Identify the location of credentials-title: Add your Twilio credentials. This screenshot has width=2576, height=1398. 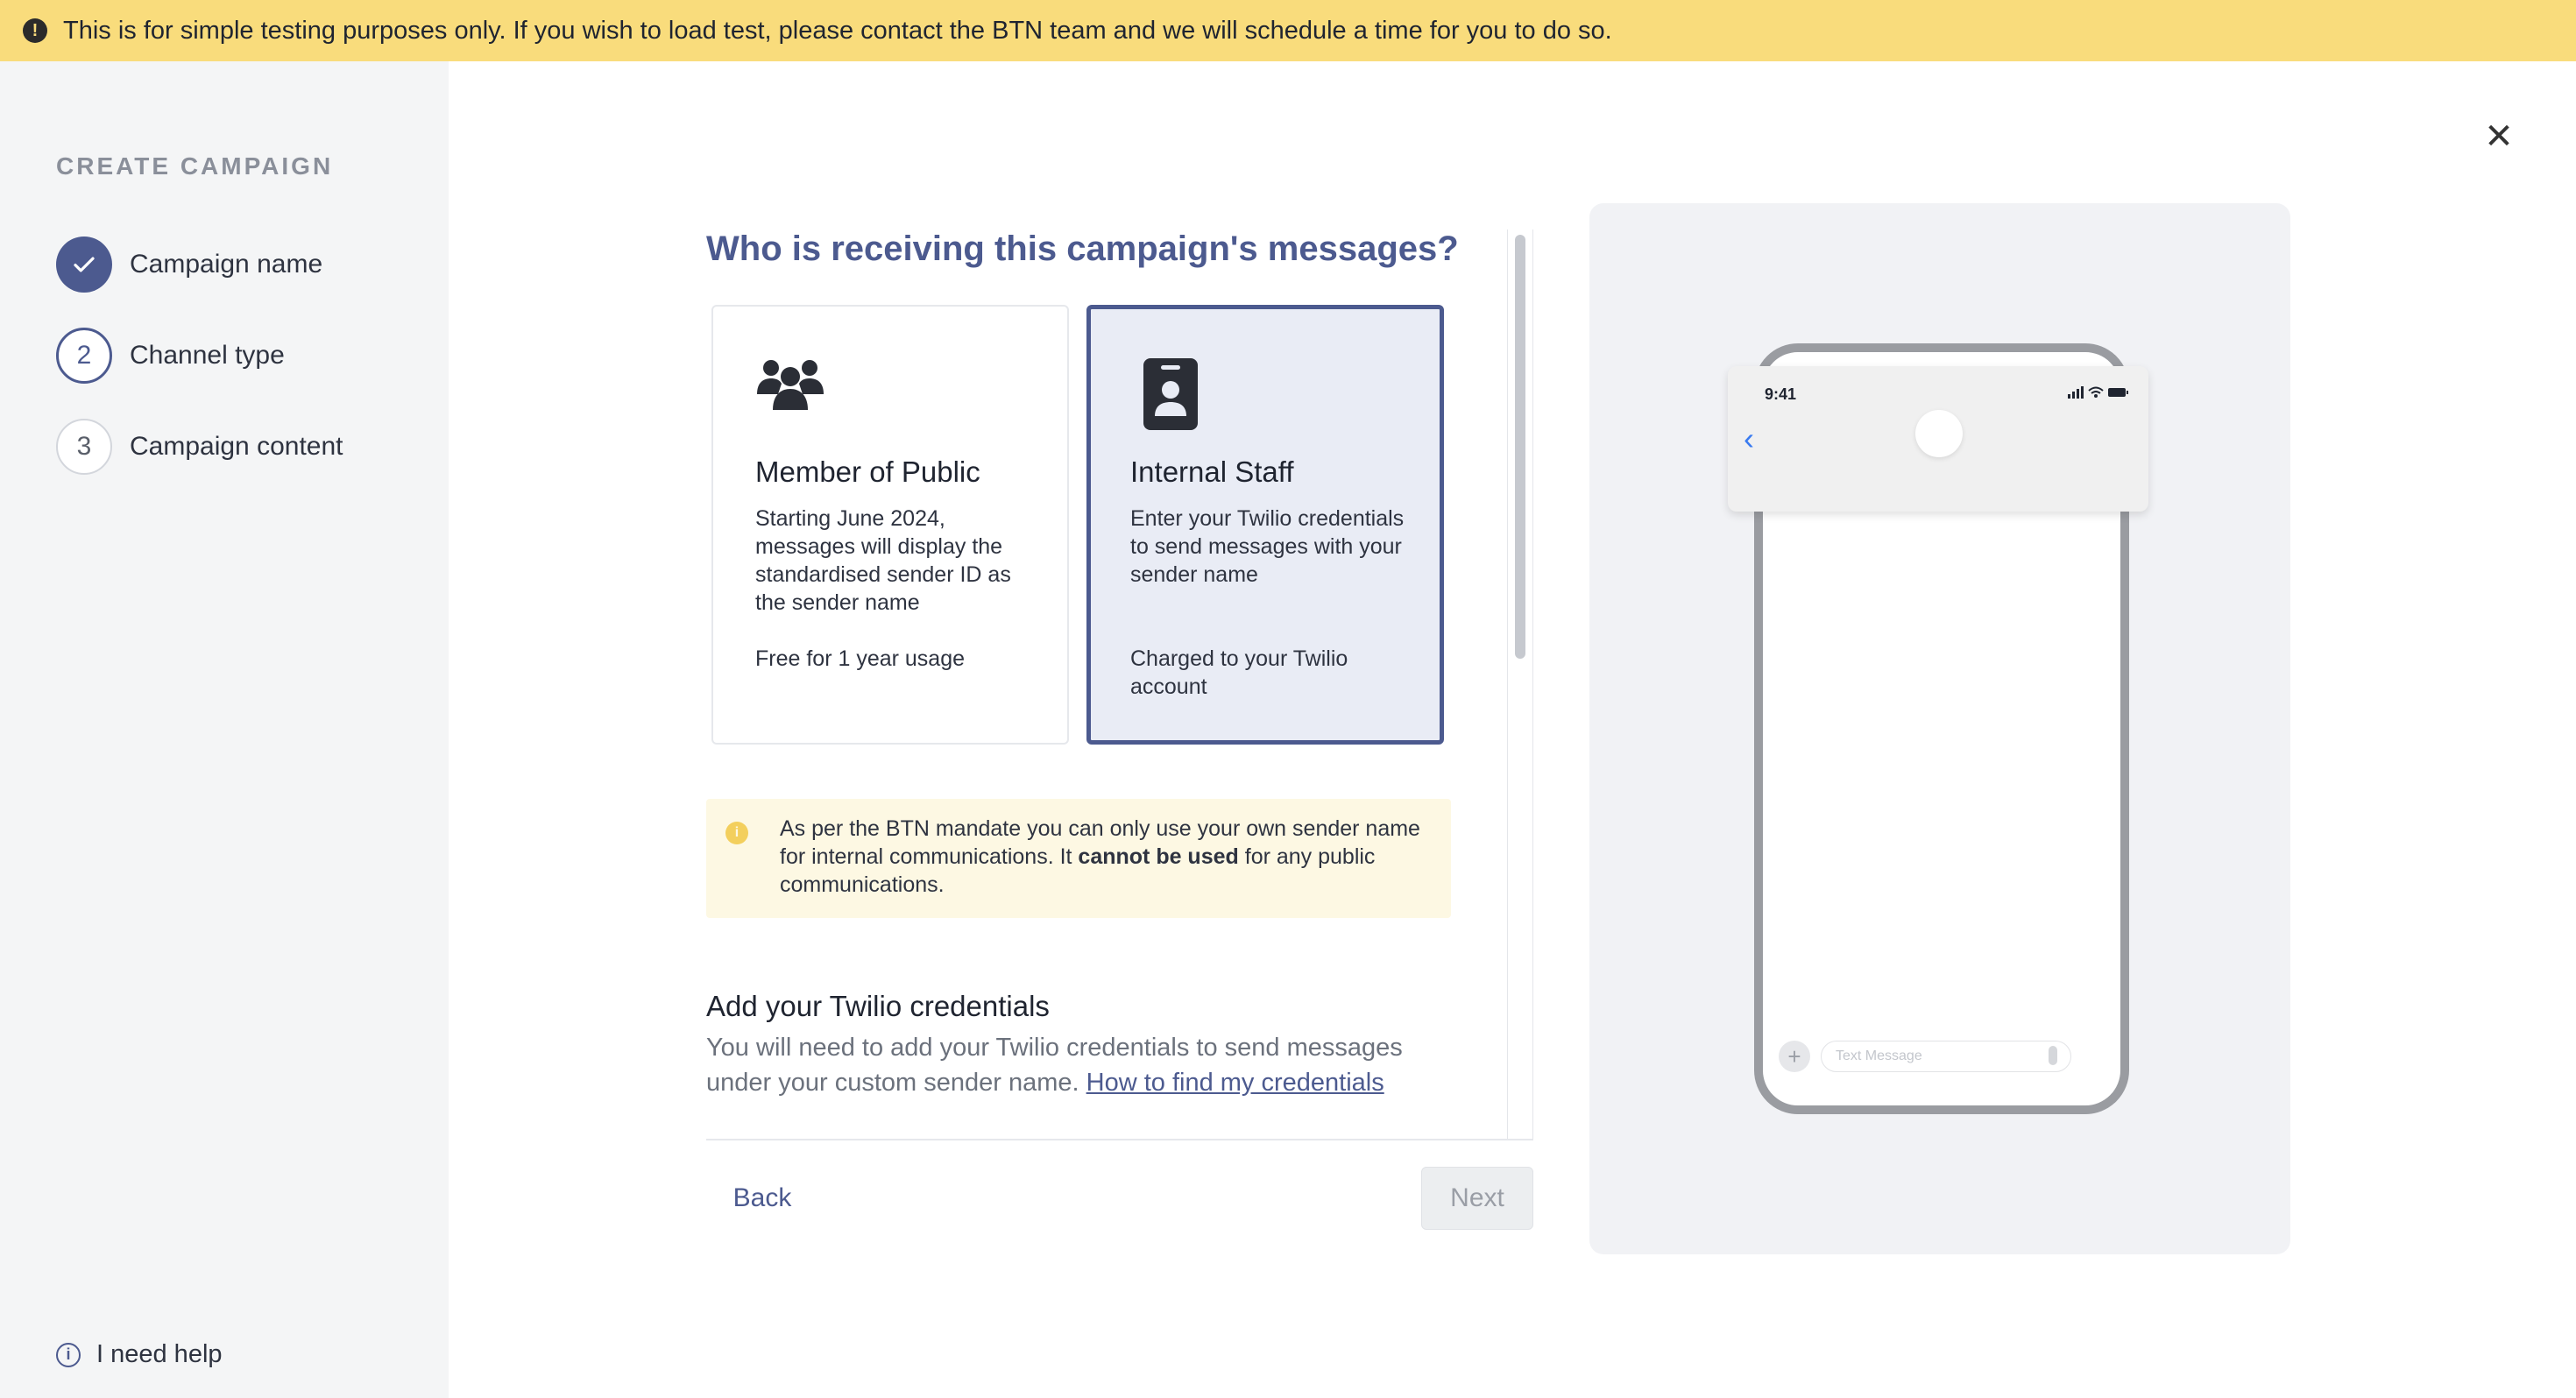
(878, 1006).